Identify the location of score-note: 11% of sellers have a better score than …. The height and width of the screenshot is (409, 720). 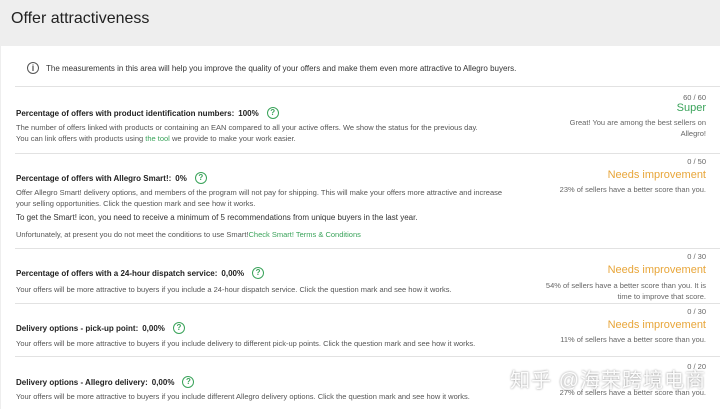
(633, 339).